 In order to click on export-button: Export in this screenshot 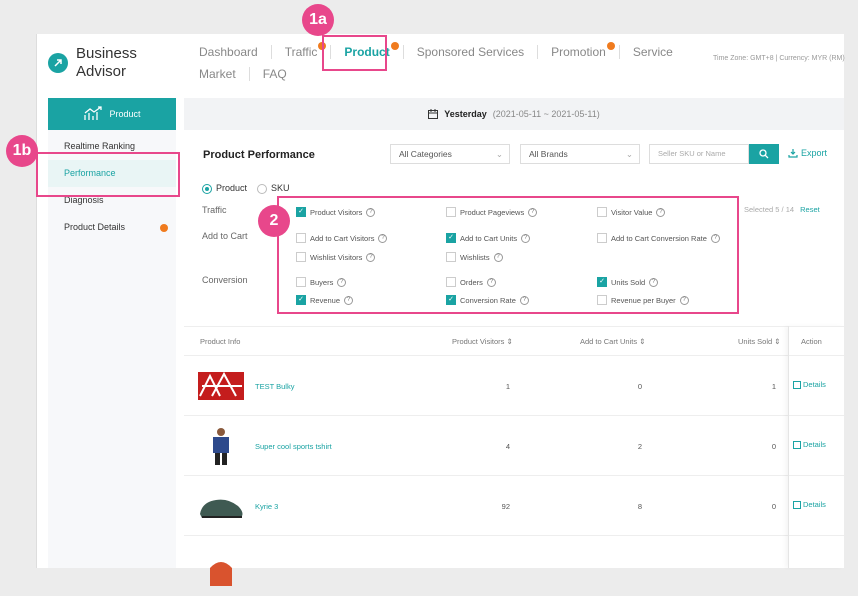, I will do `click(807, 153)`.